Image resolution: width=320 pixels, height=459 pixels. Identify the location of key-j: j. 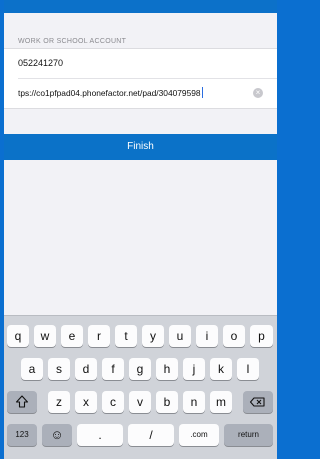
(194, 369).